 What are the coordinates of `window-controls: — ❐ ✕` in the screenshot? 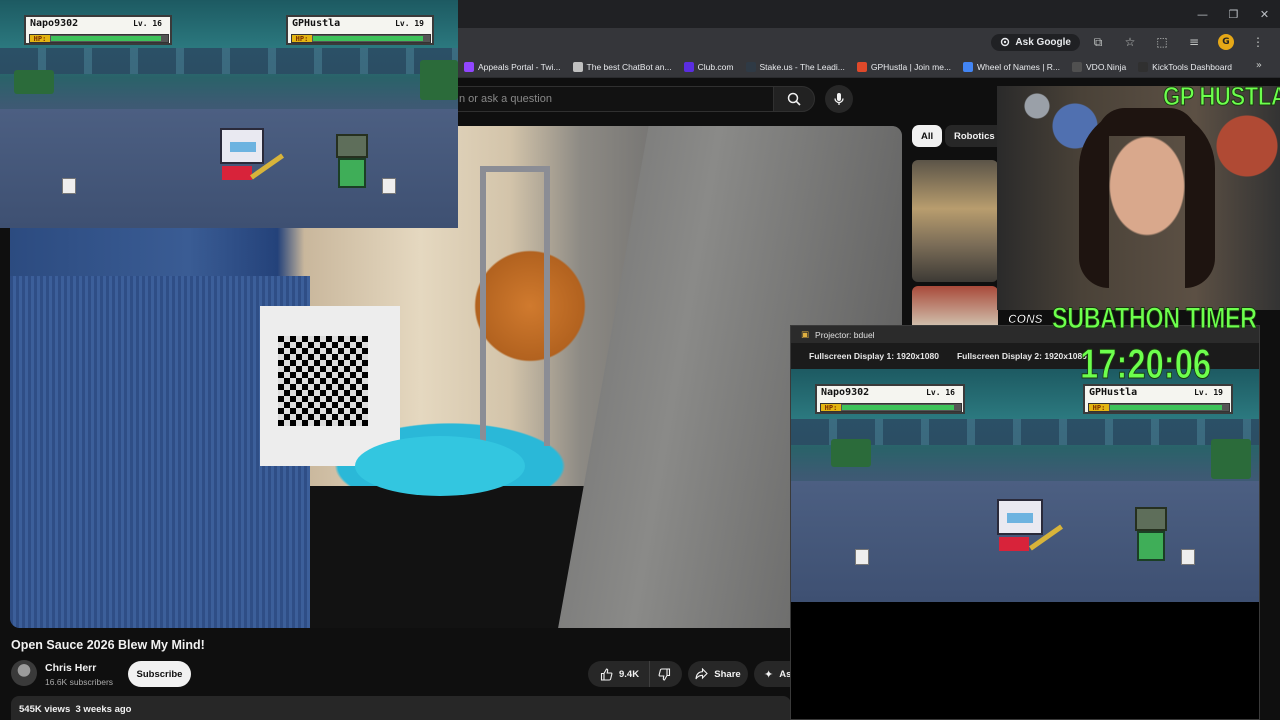 It's located at (1233, 14).